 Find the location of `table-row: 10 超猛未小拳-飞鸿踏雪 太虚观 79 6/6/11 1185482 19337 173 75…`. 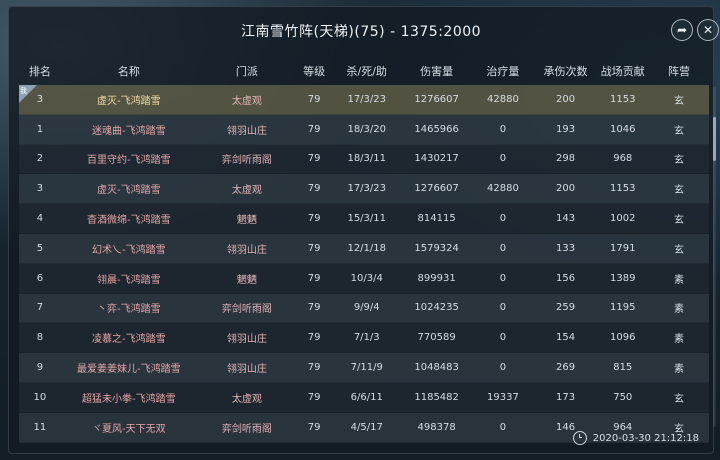

table-row: 10 超猛未小拳-飞鸿踏雪 太虚观 79 6/6/11 1185482 19337 173 75… is located at coordinates (364, 397).